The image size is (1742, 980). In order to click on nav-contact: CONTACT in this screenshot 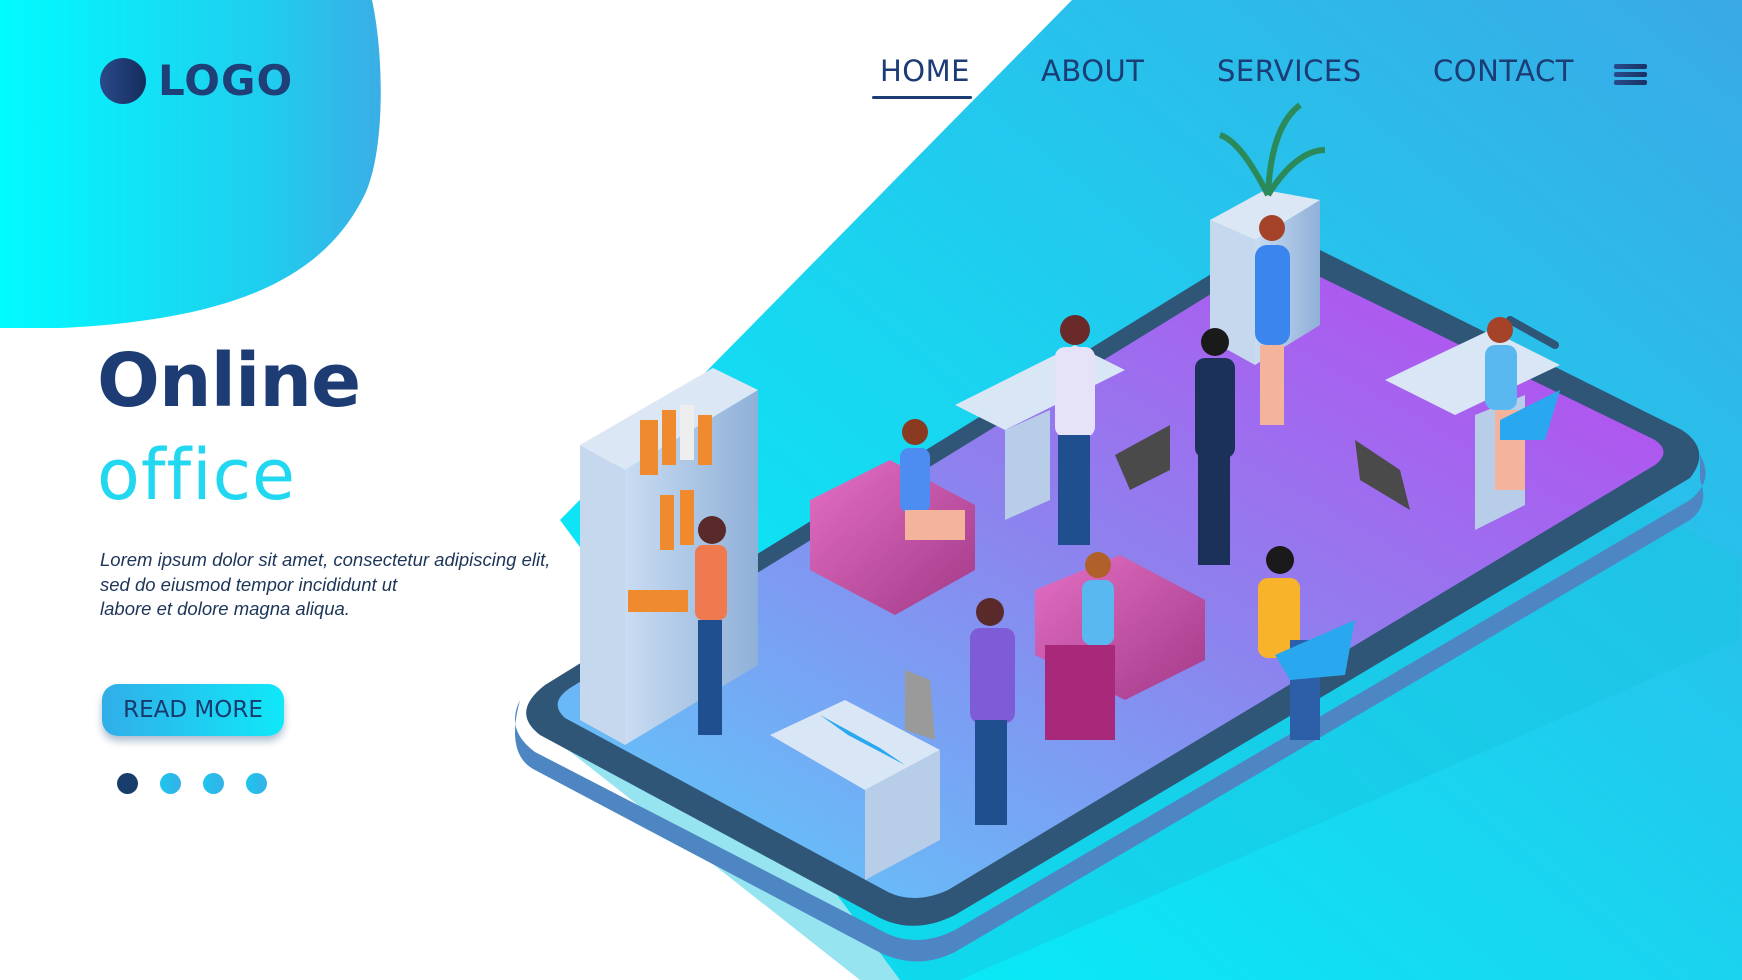, I will do `click(1503, 71)`.